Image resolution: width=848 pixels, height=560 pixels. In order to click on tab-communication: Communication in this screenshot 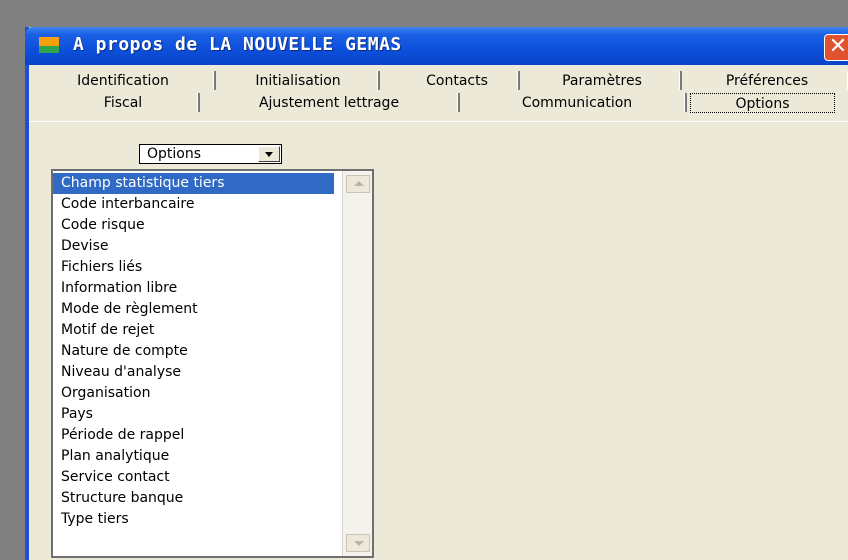, I will do `click(577, 103)`.